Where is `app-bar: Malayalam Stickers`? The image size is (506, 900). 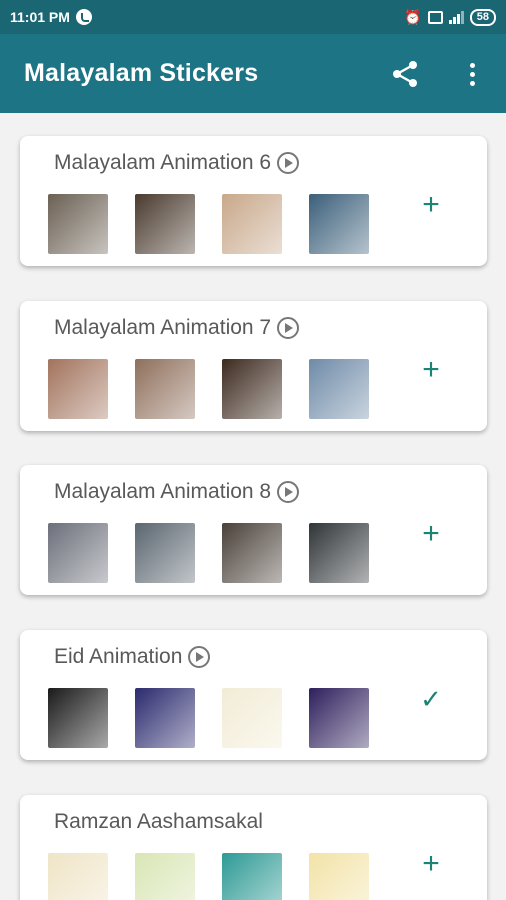
app-bar: Malayalam Stickers is located at coordinates (253, 73).